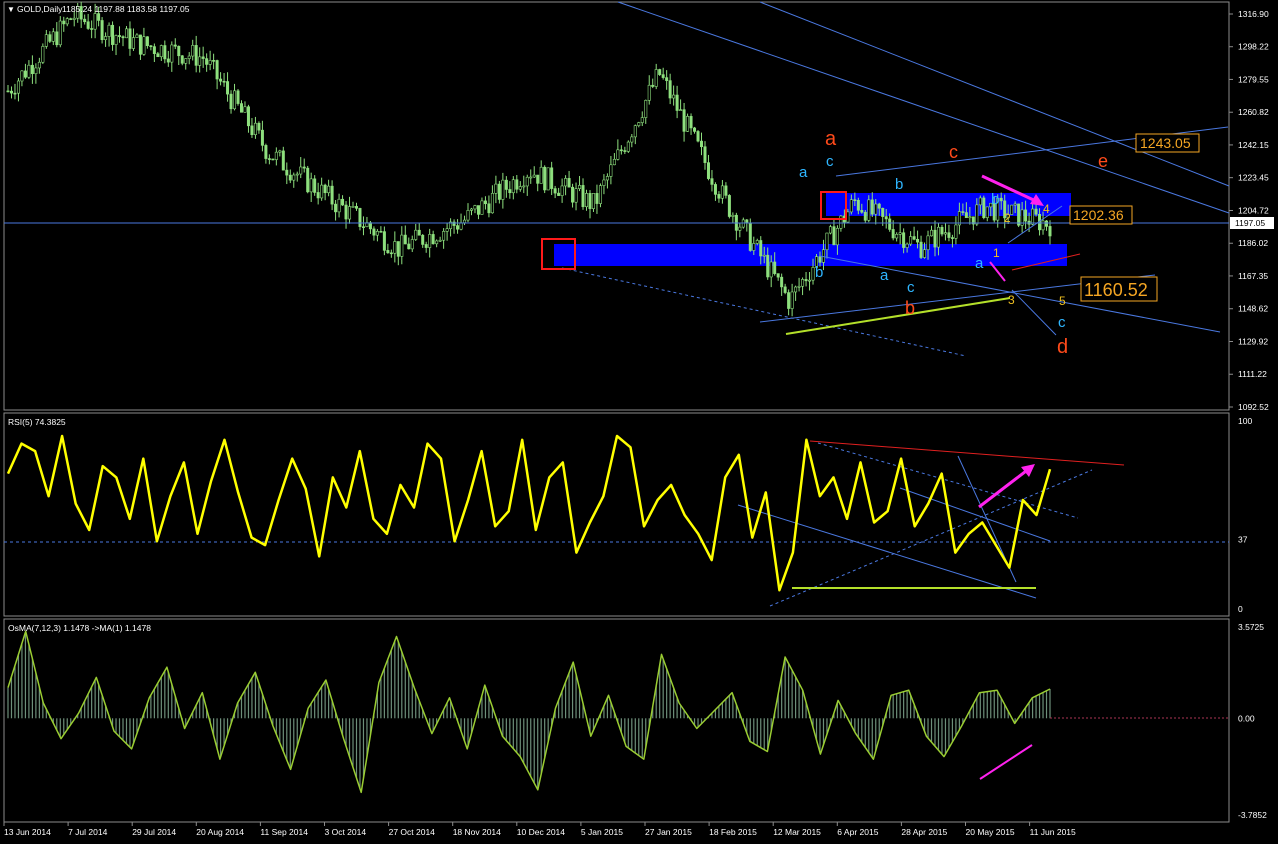 Image resolution: width=1278 pixels, height=844 pixels. What do you see at coordinates (797, 832) in the screenshot?
I see `date-tick-label: 12 Mar 2015` at bounding box center [797, 832].